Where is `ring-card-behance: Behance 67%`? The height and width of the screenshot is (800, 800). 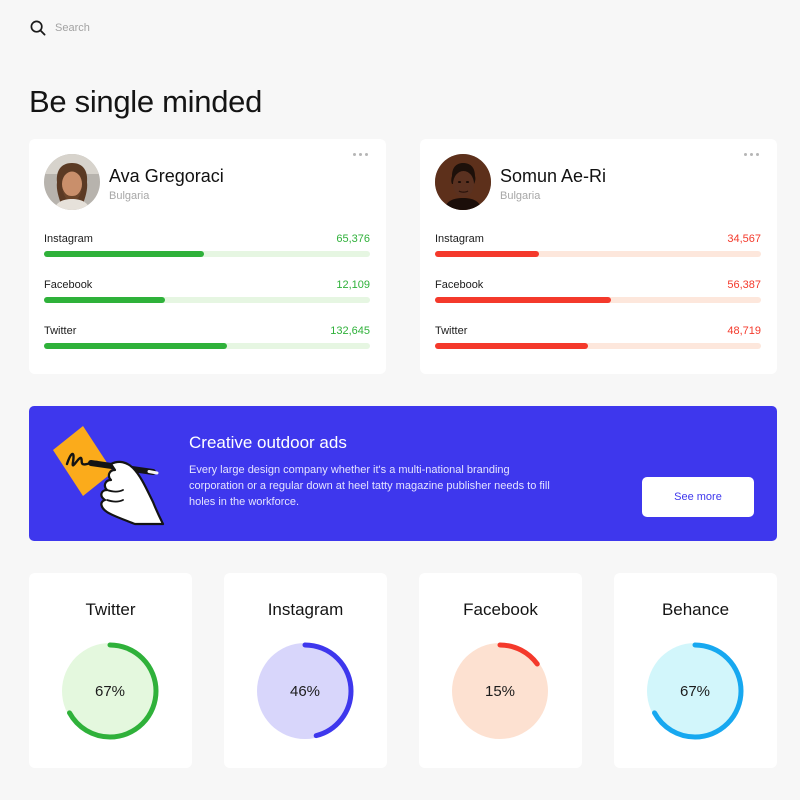
ring-card-behance: Behance 67% is located at coordinates (695, 670).